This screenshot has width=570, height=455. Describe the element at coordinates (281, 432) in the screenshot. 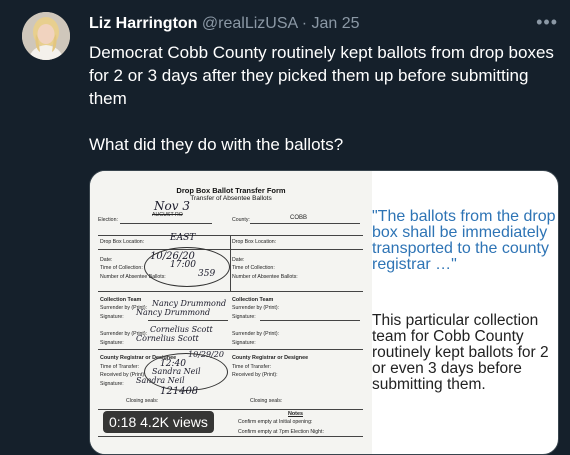

I see `confirm-night-label: Confirm empty at 7pm Election Night:` at that location.